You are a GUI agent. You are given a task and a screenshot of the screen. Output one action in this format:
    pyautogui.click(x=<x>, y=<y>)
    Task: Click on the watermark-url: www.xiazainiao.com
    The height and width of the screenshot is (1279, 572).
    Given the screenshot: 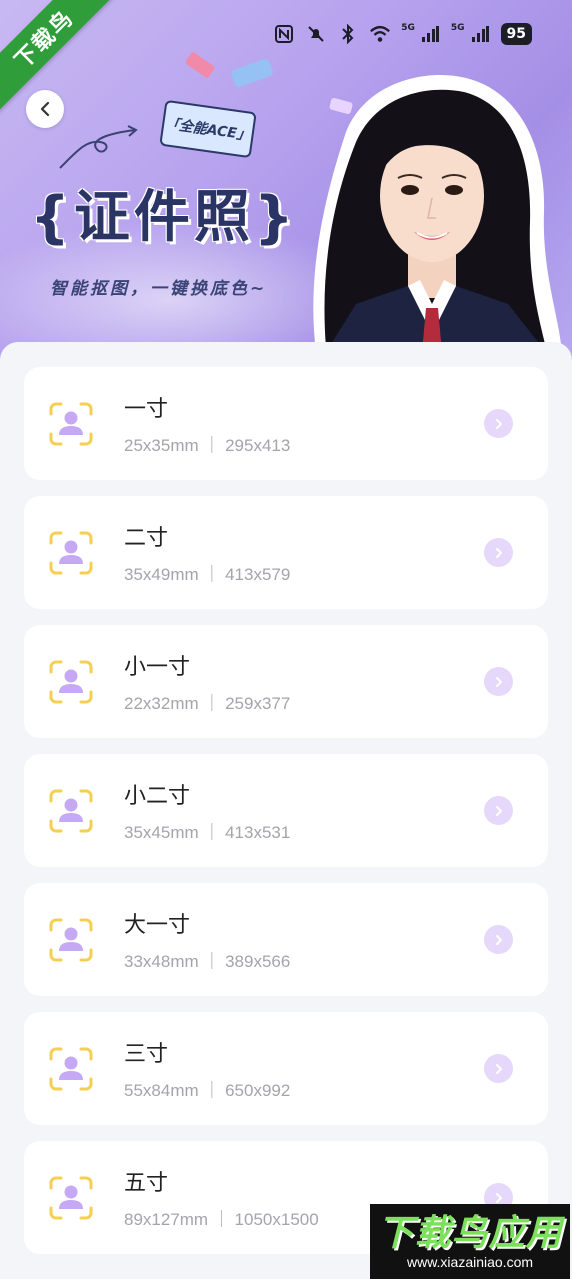 What is the action you would take?
    pyautogui.click(x=470, y=1261)
    